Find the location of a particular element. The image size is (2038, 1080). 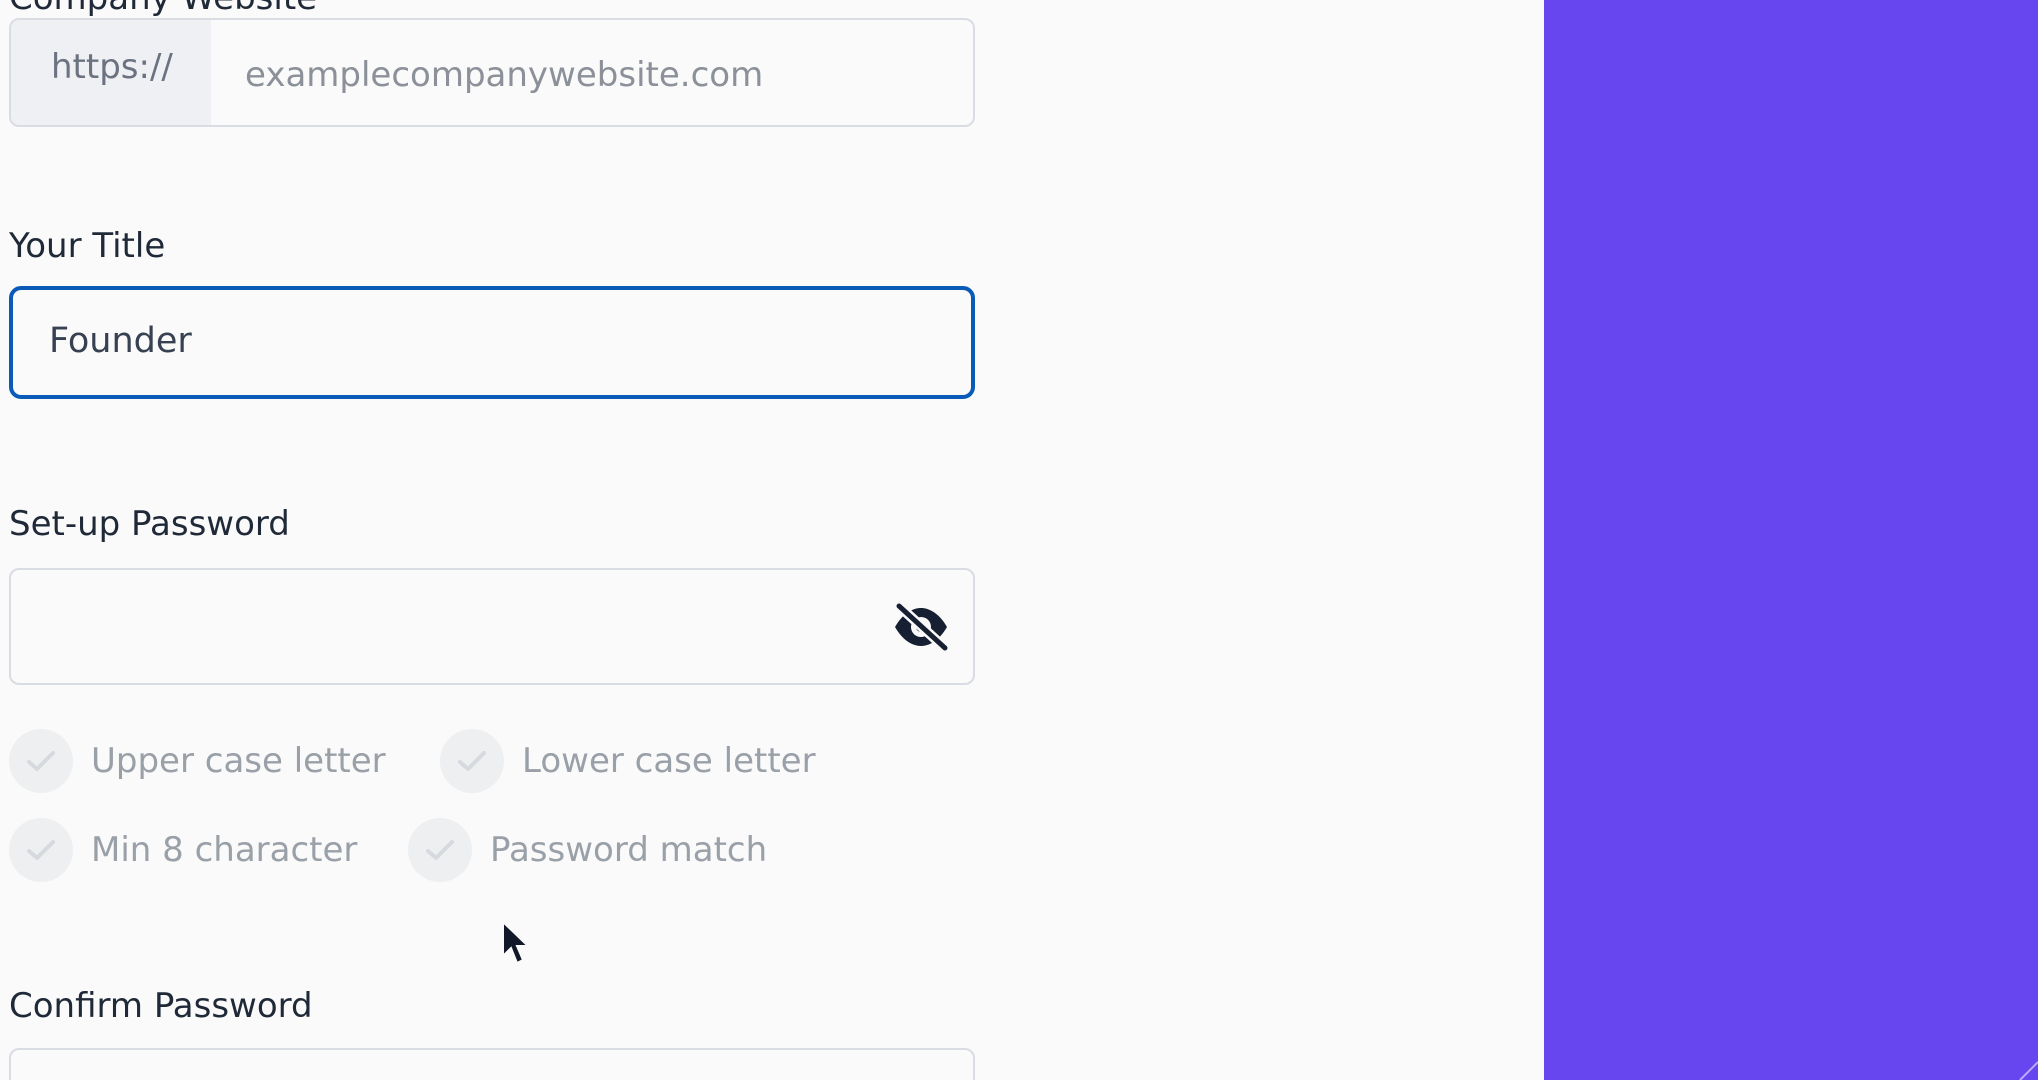

requirement-label: Lower case letter is located at coordinates (669, 761).